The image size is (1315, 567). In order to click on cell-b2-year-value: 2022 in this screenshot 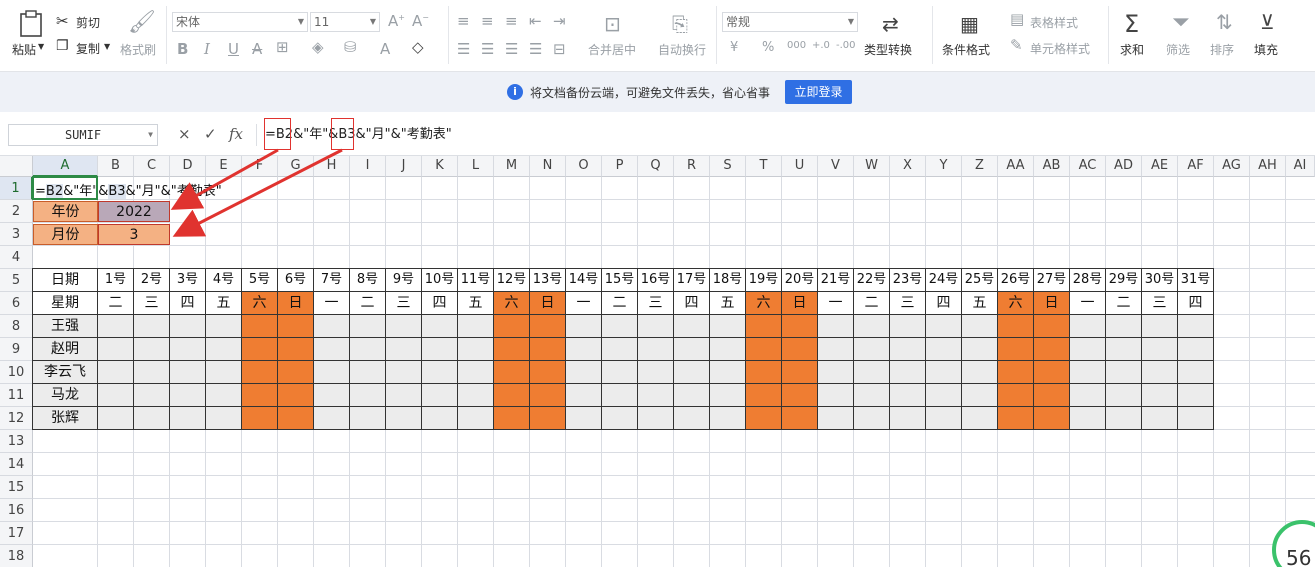, I will do `click(134, 211)`.